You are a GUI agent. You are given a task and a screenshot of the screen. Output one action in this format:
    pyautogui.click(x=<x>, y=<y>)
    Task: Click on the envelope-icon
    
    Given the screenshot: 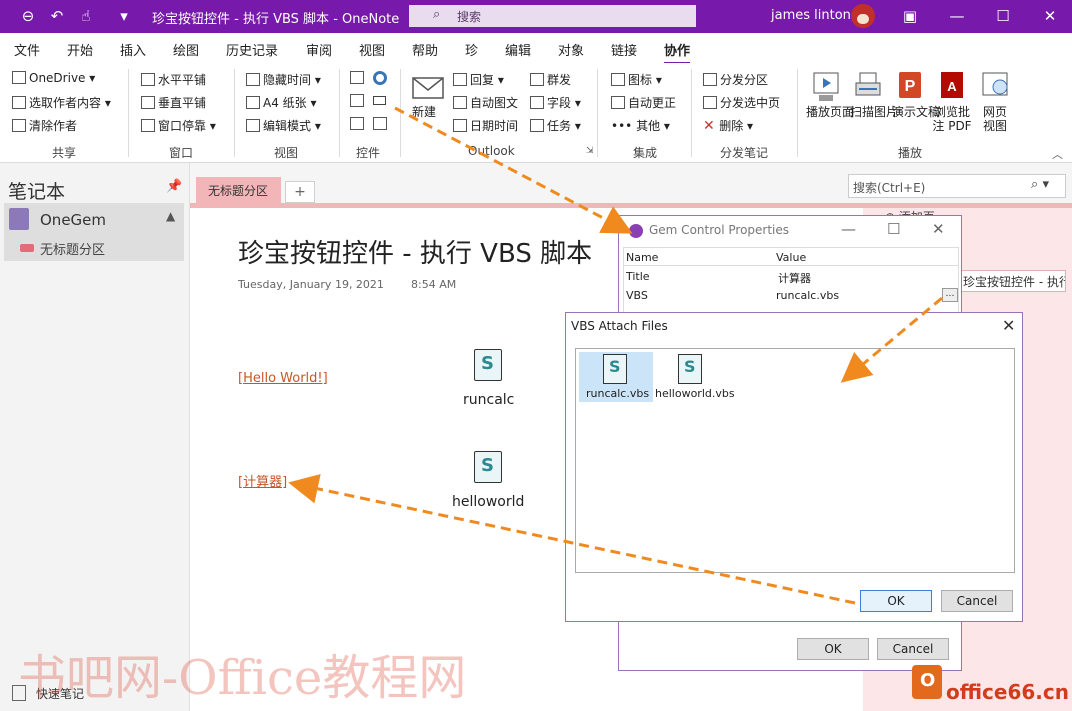 What is the action you would take?
    pyautogui.click(x=428, y=87)
    